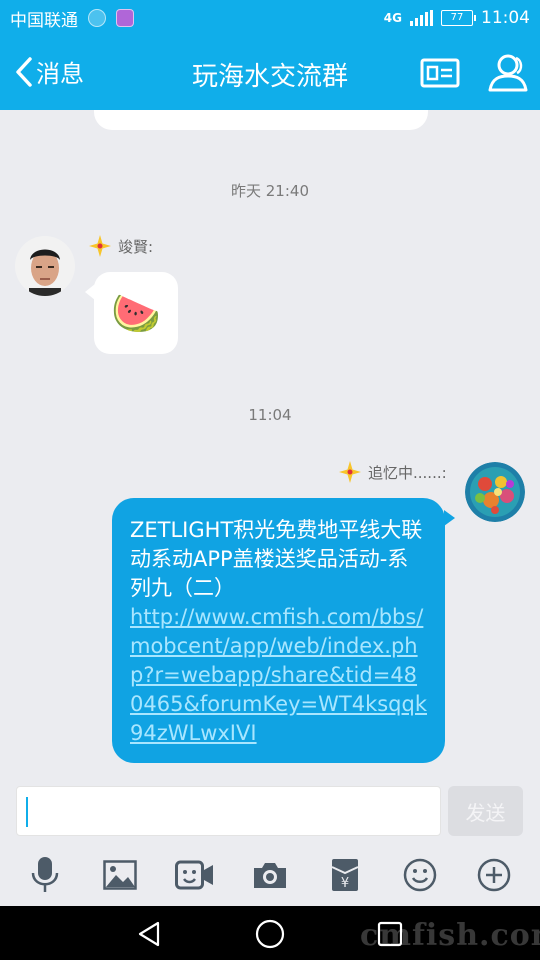  What do you see at coordinates (97, 18) in the screenshot?
I see `globe-icon` at bounding box center [97, 18].